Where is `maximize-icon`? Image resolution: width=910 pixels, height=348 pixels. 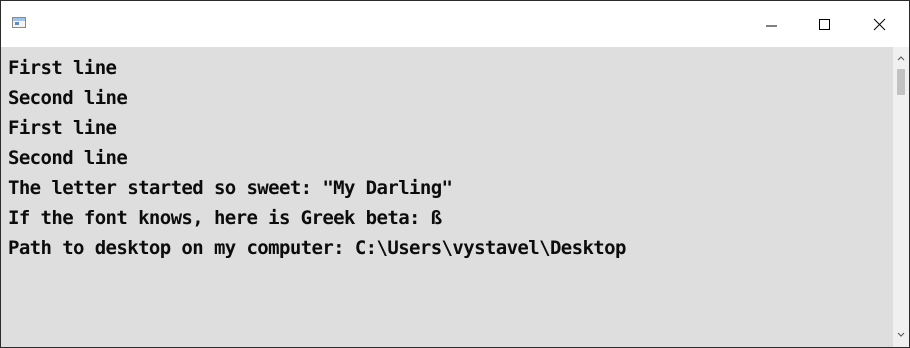 maximize-icon is located at coordinates (824, 24).